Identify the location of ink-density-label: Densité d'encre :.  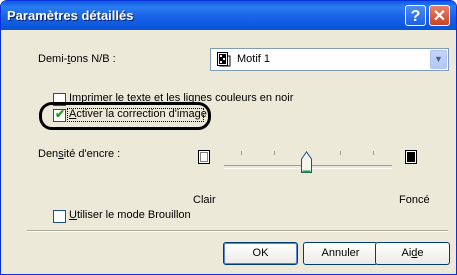
(79, 154).